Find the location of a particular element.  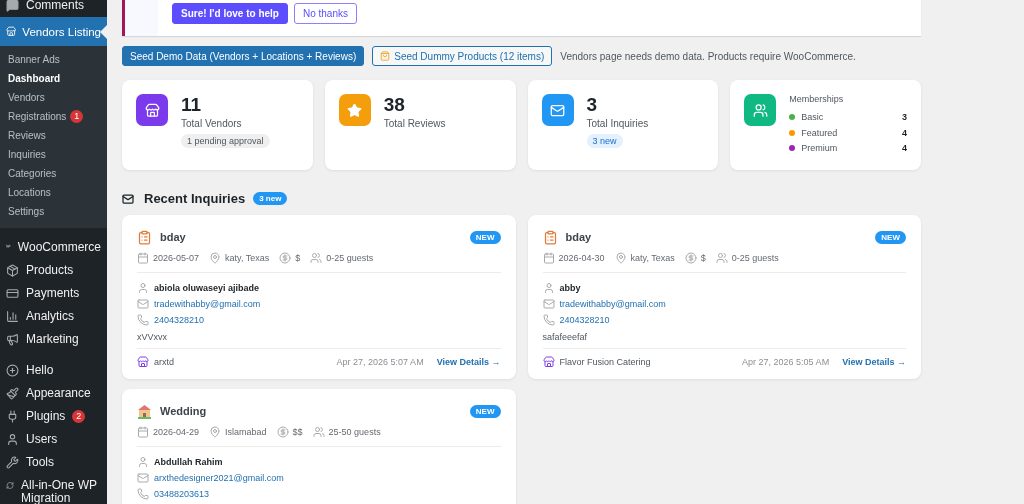

phone-link: 03488203613 is located at coordinates (182, 494).